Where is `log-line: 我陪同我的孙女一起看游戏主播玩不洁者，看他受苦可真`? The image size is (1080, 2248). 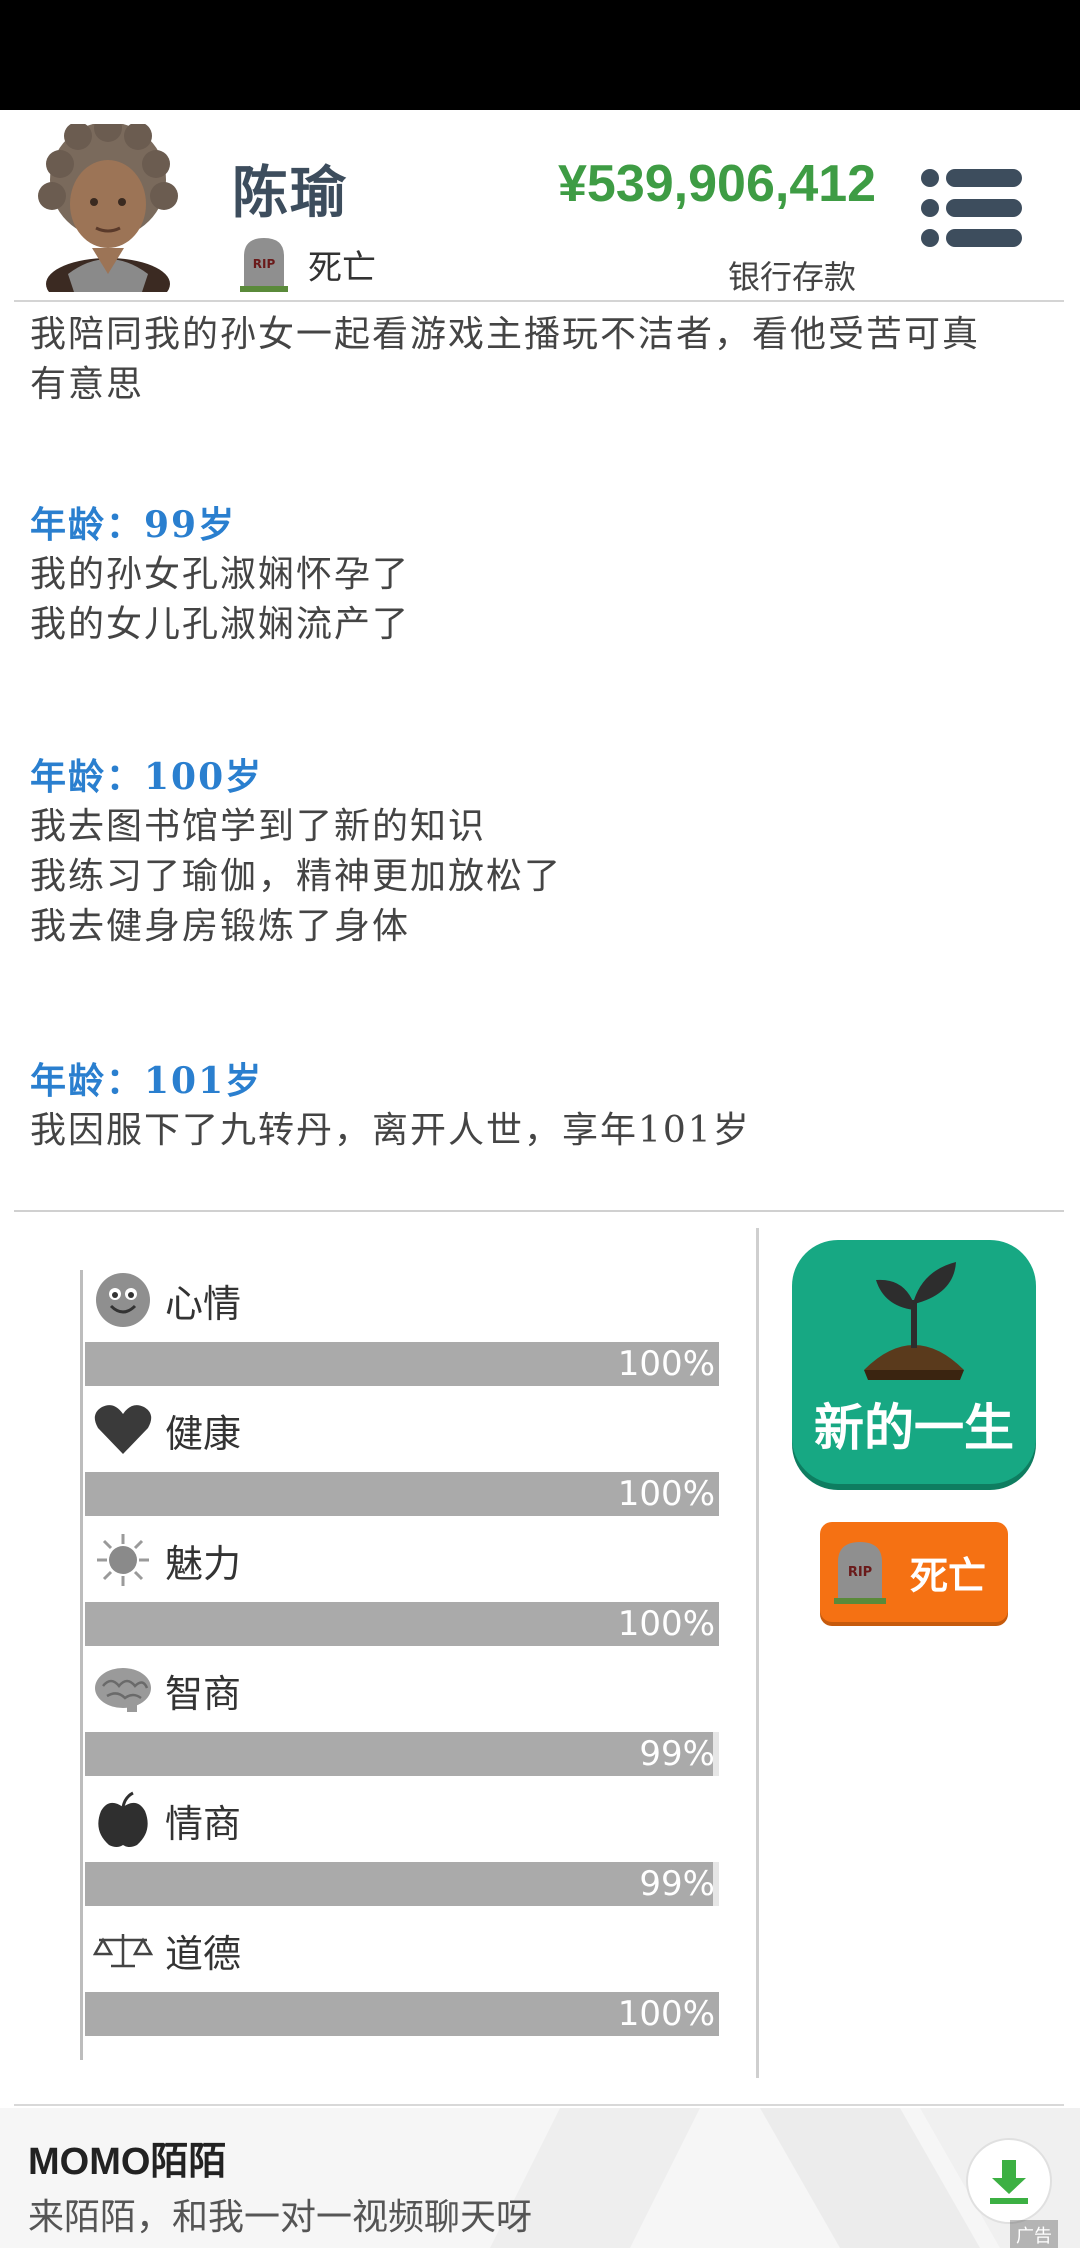
log-line: 我陪同我的孙女一起看游戏主播玩不洁者，看他受苦可真 is located at coordinates (505, 334).